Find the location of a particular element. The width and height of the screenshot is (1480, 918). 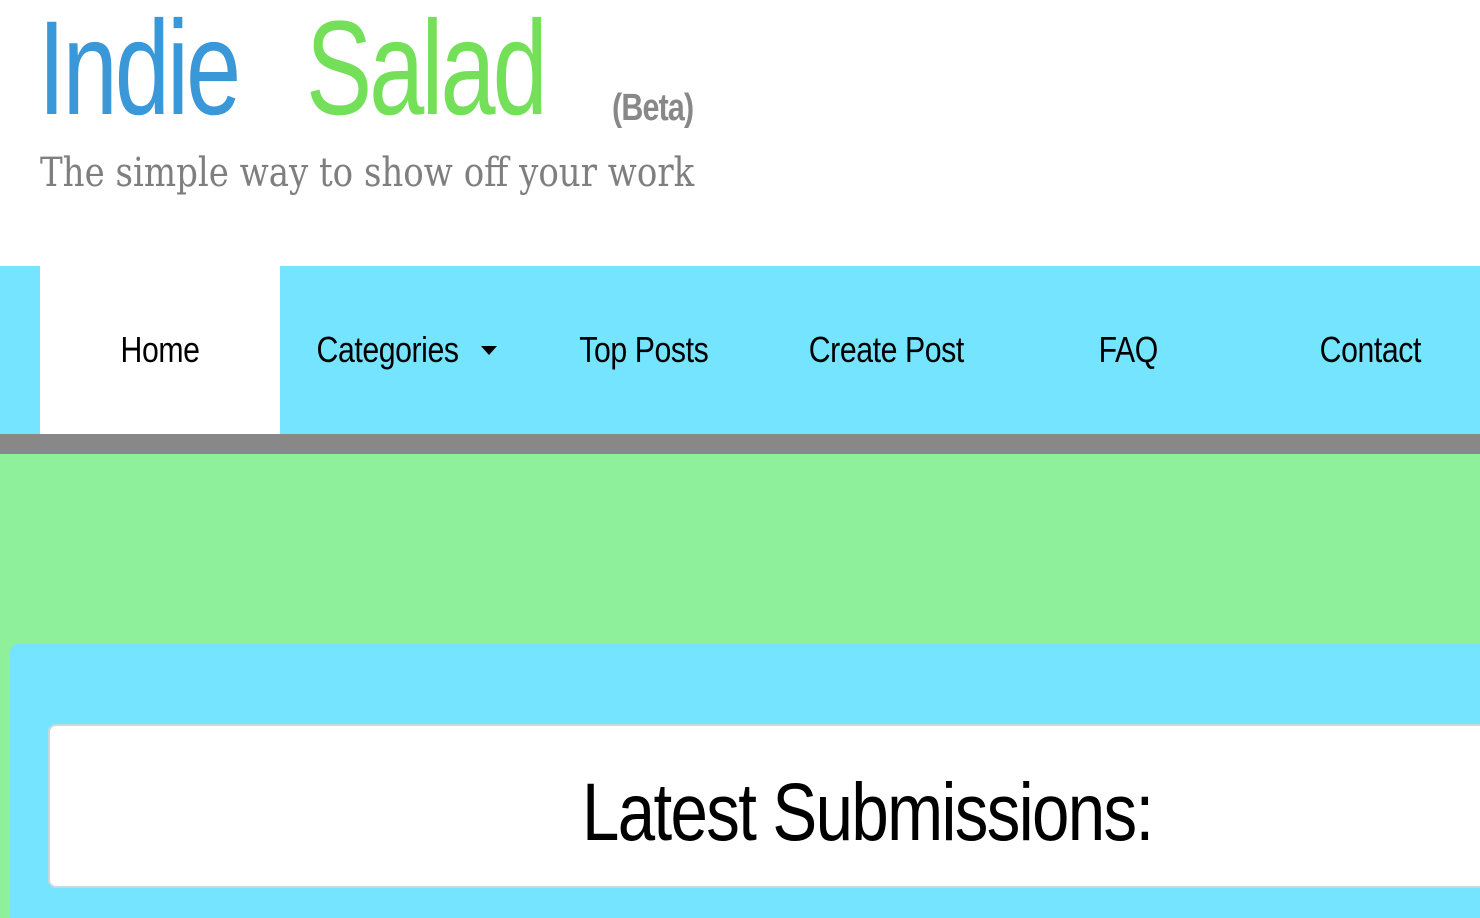

nav-item-faq: FAQ is located at coordinates (1128, 350).